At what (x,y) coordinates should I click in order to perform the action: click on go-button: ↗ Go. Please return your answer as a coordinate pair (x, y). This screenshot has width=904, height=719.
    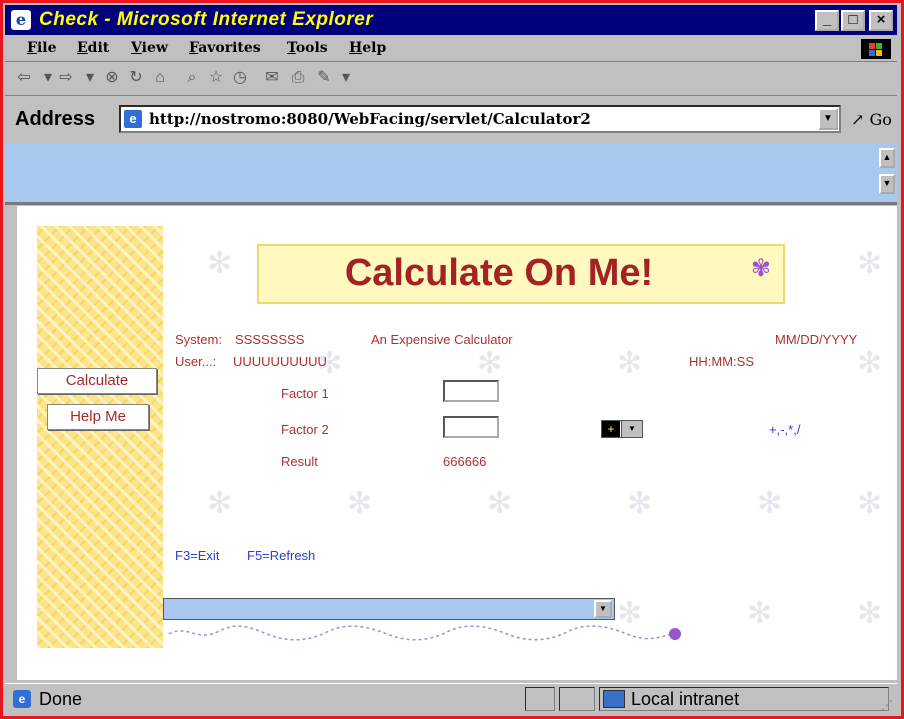
    Looking at the image, I should click on (871, 119).